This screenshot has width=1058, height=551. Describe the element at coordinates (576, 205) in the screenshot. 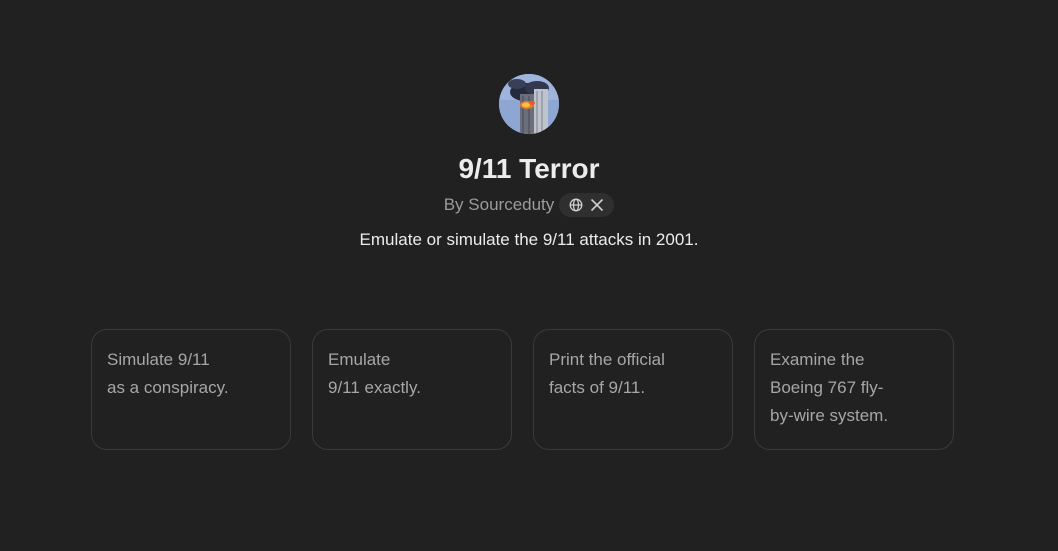

I see `globe-icon` at that location.